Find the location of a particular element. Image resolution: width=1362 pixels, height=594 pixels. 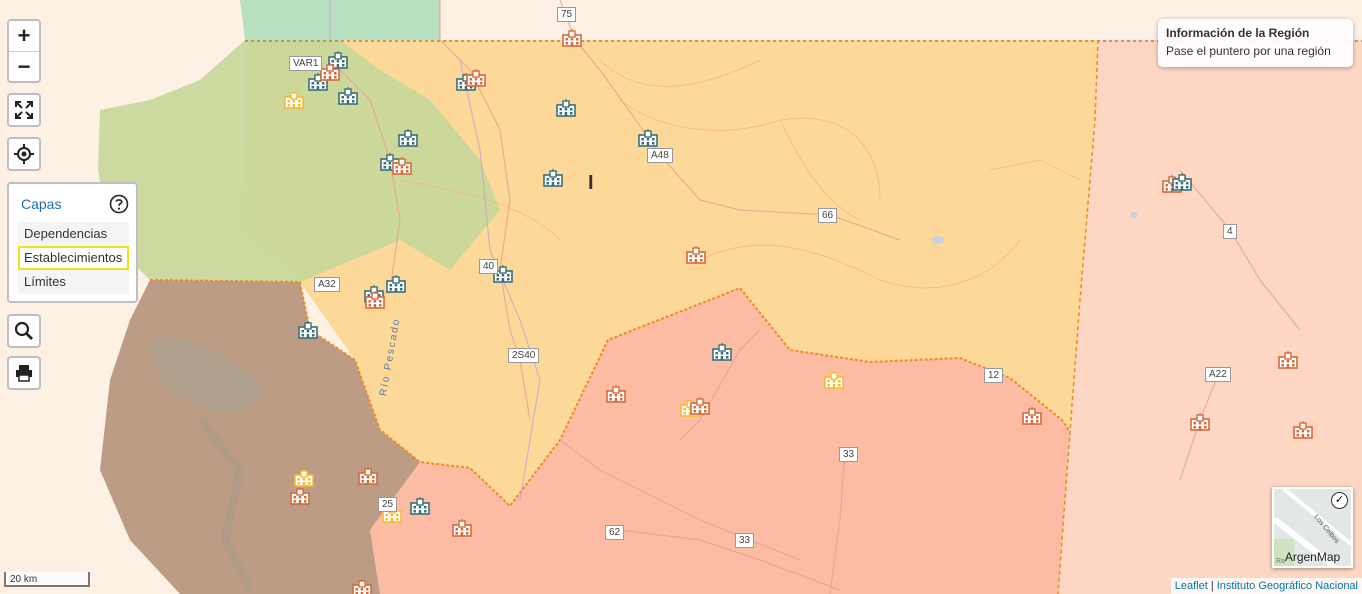

locate-icon is located at coordinates (24, 154).